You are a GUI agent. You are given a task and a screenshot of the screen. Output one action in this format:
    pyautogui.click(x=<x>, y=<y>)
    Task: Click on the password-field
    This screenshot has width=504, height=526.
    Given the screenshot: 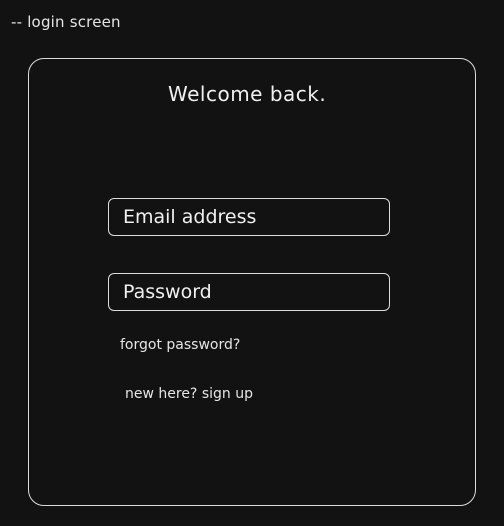 What is the action you would take?
    pyautogui.click(x=249, y=292)
    